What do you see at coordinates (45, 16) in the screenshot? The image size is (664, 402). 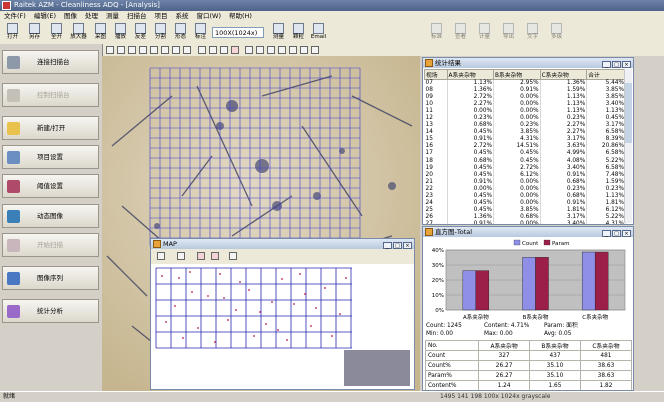 I see `menu-edit: 编辑(E)` at bounding box center [45, 16].